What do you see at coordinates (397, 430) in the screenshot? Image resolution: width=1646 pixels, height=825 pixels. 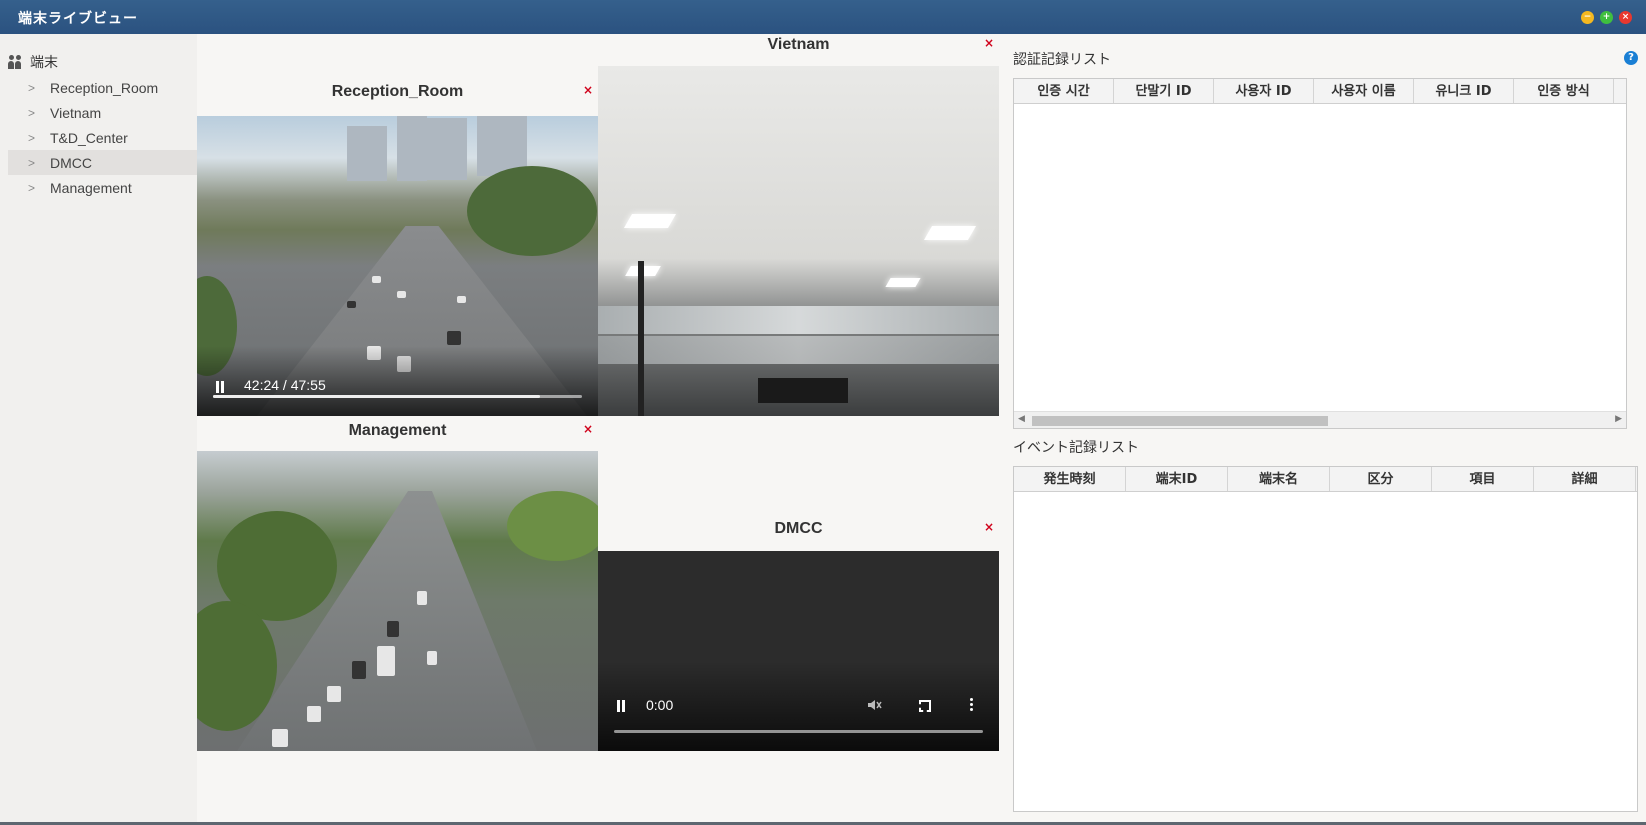 I see `camera-title: Management` at bounding box center [397, 430].